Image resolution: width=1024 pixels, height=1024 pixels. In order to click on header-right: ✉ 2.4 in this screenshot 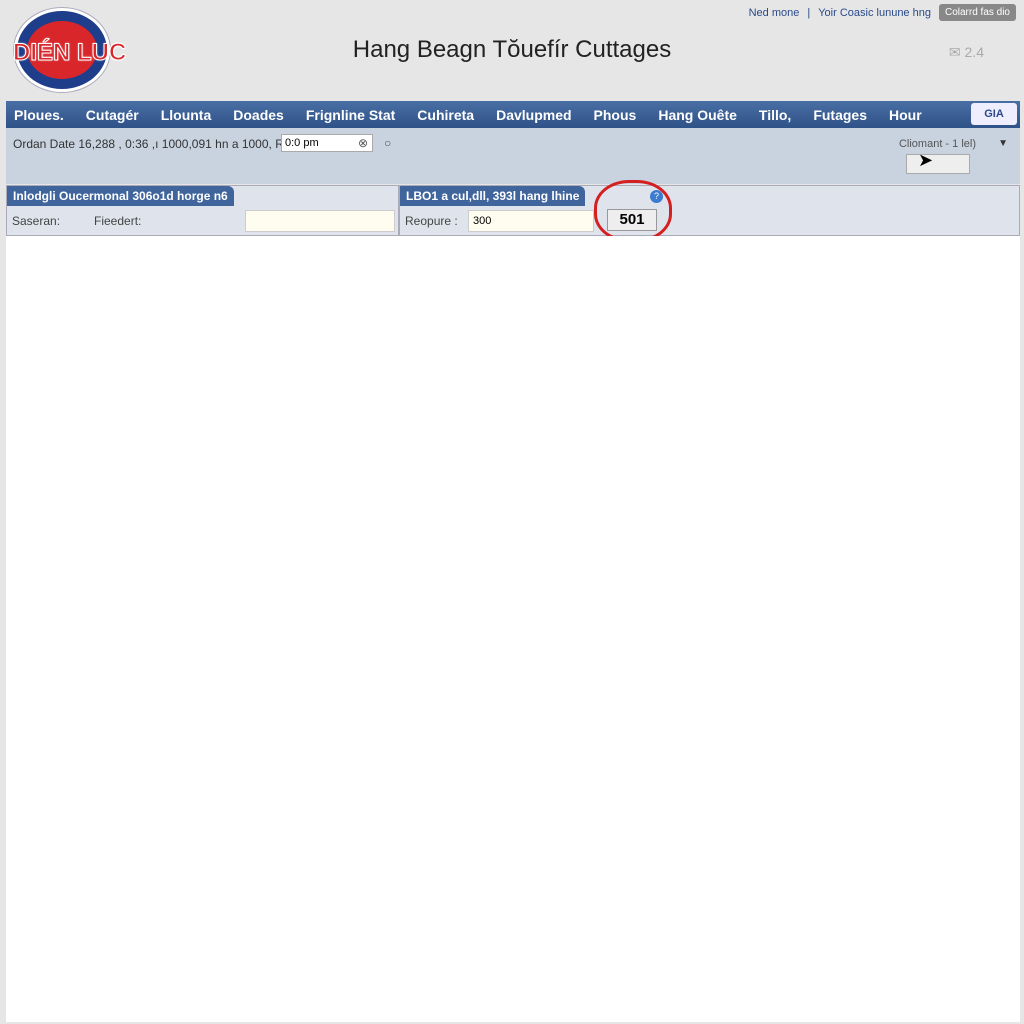, I will do `click(966, 52)`.